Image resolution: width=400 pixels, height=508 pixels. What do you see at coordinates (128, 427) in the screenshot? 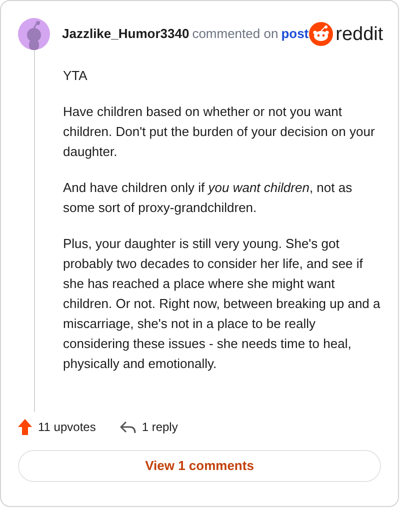
I see `reply-icon` at bounding box center [128, 427].